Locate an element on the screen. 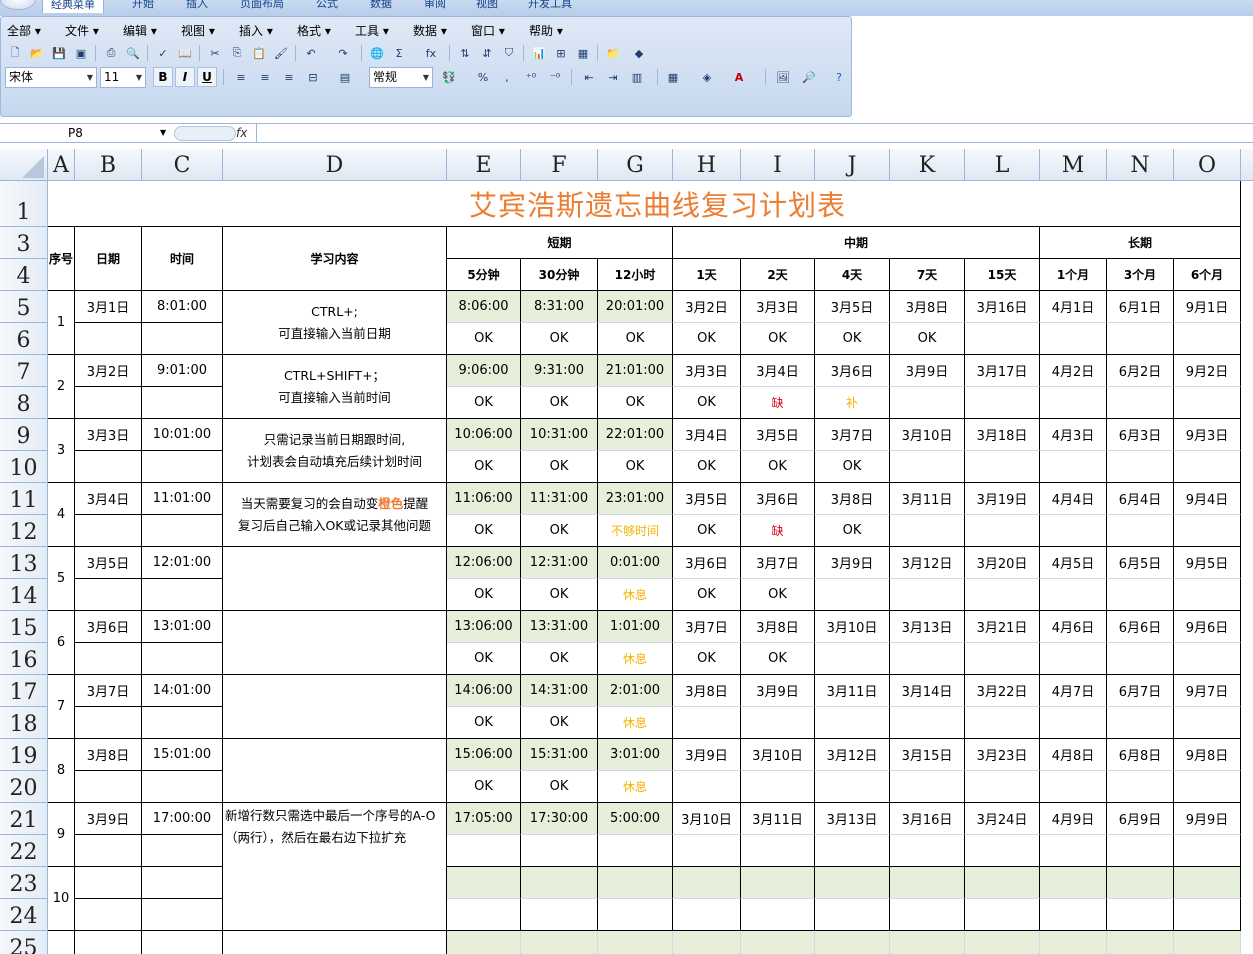  font-name-select: 宋体 ▼ is located at coordinates (51, 77).